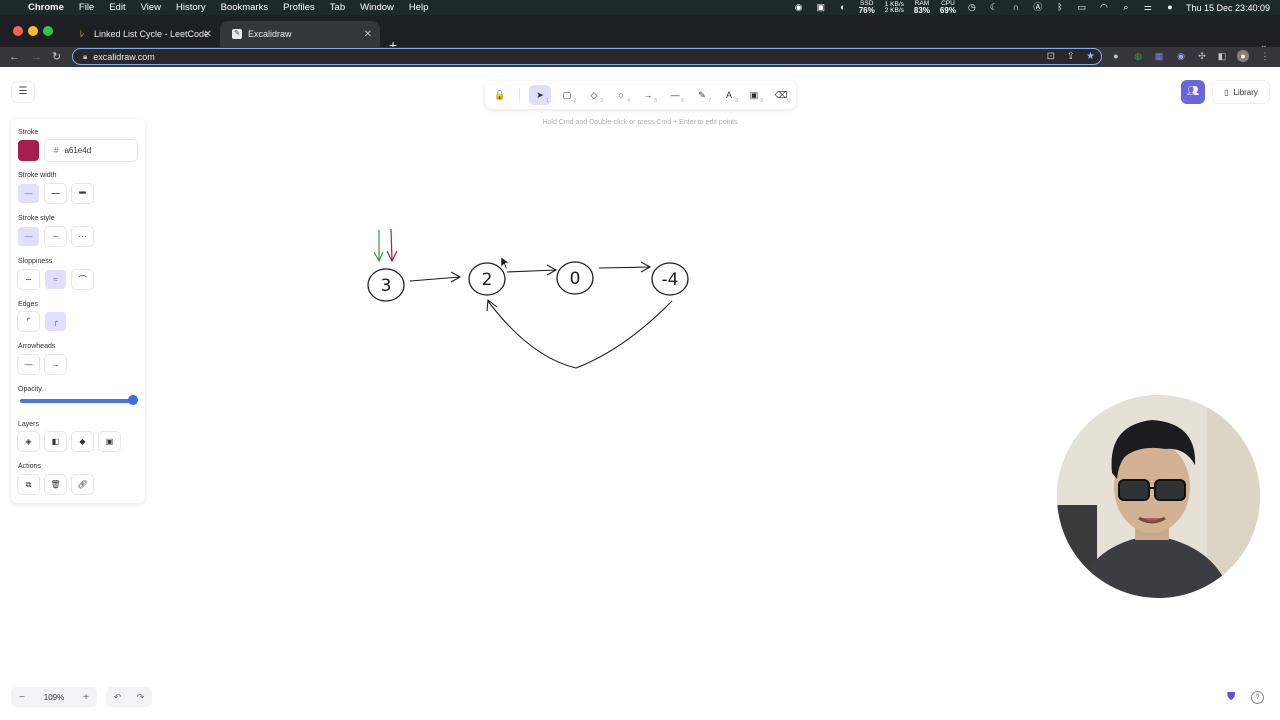 The height and width of the screenshot is (720, 1280). I want to click on extension-grid-icon: ▦, so click(1159, 56).